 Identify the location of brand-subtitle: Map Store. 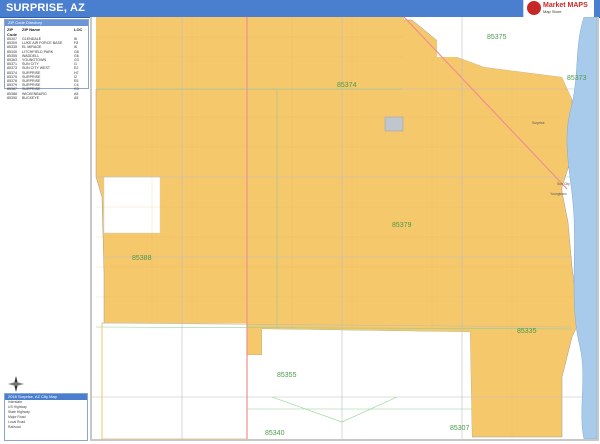
(552, 11).